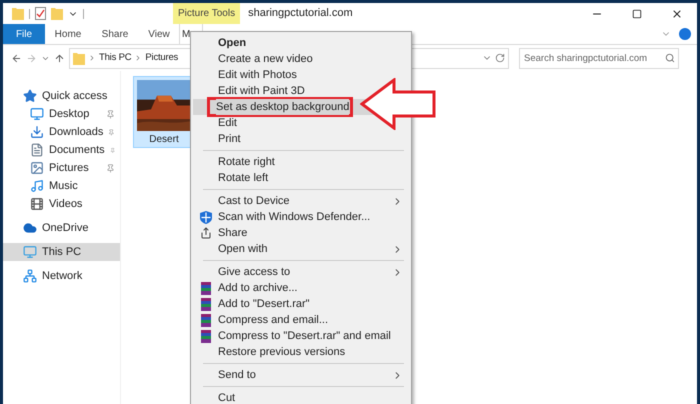  What do you see at coordinates (206, 13) in the screenshot?
I see `context-tab-group: Picture Tools` at bounding box center [206, 13].